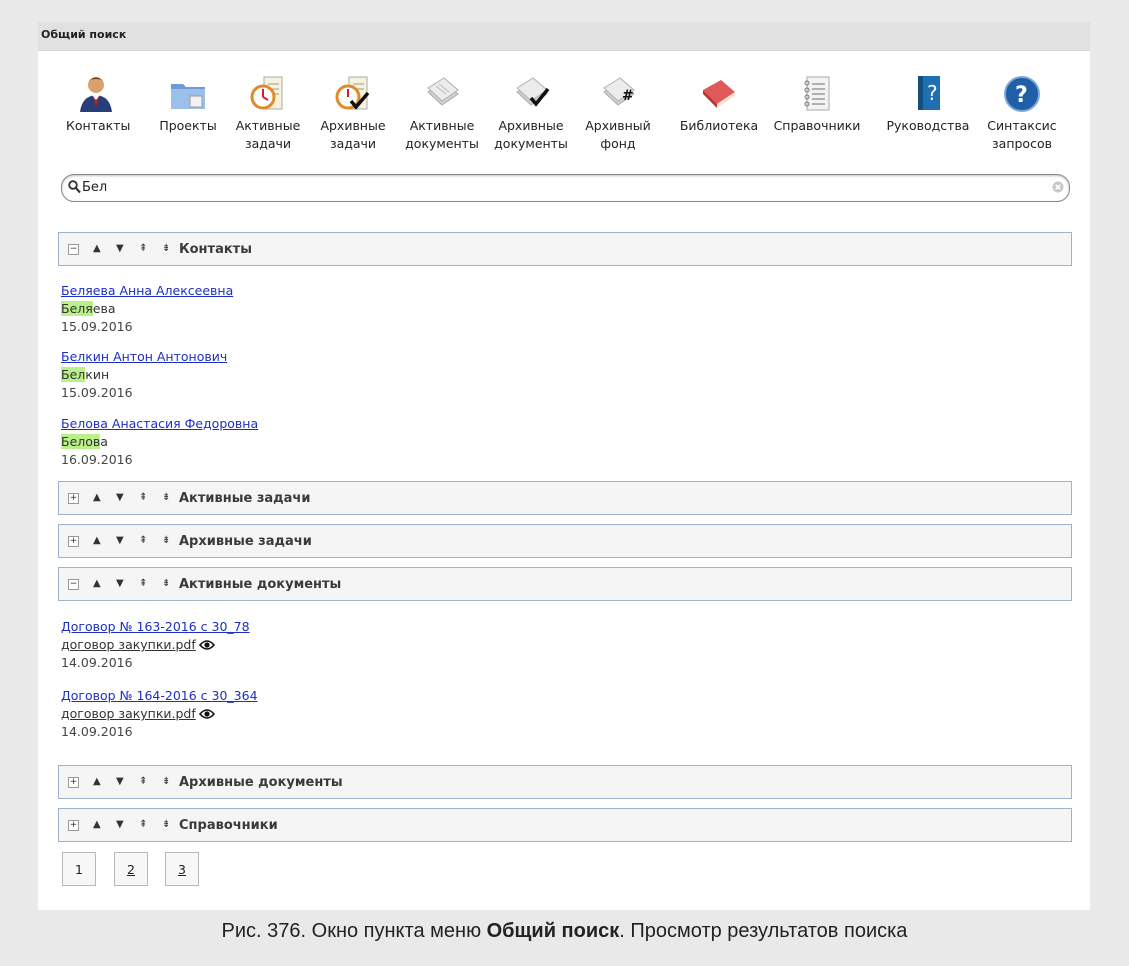  I want to click on result-date: 16.09.2016, so click(97, 459).